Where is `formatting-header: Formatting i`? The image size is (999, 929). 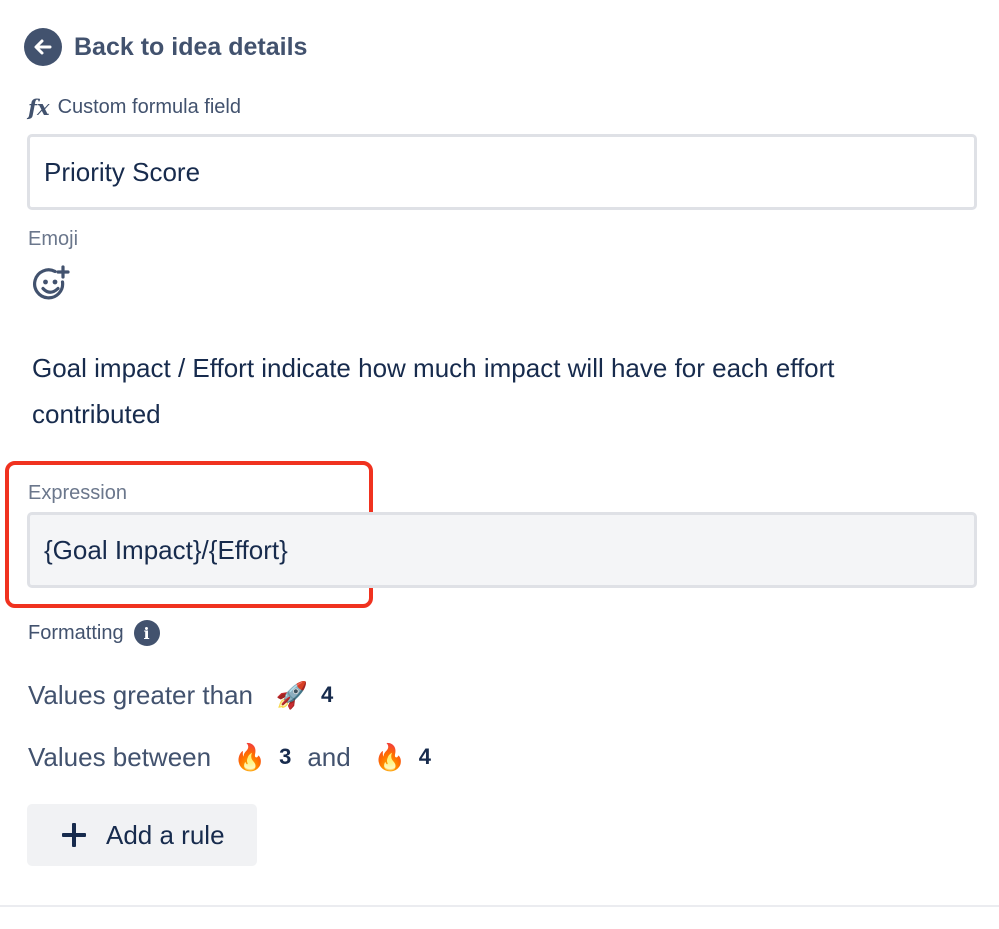
formatting-header: Formatting i is located at coordinates (94, 633).